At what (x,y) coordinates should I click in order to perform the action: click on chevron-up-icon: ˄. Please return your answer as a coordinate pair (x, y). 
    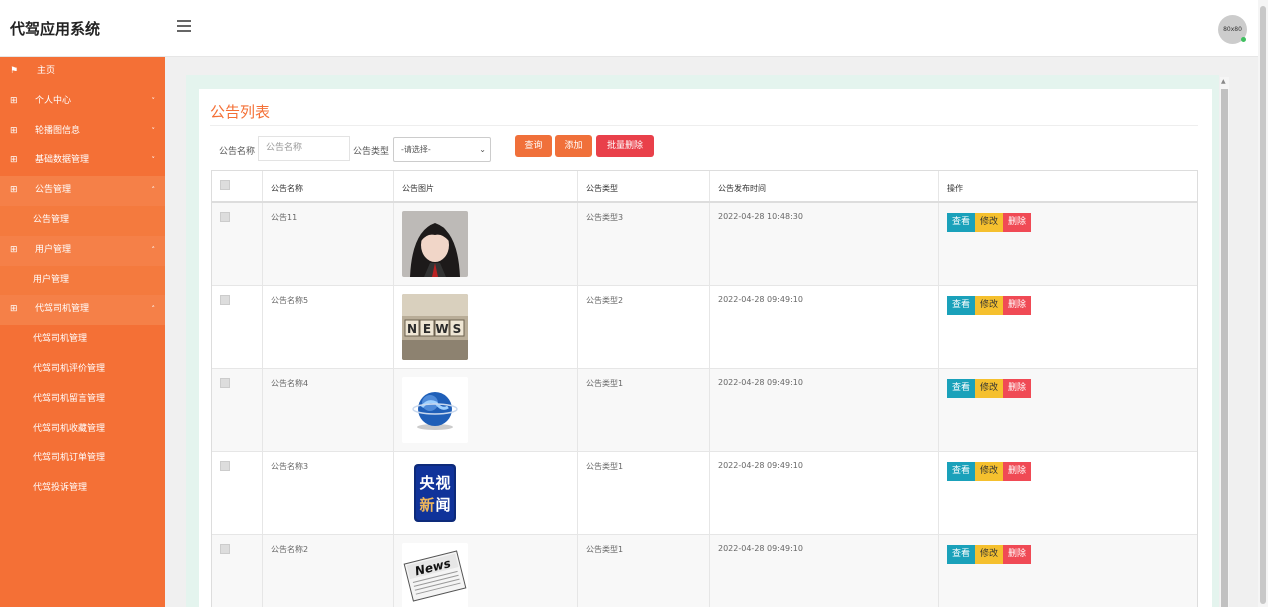
    Looking at the image, I should click on (153, 309).